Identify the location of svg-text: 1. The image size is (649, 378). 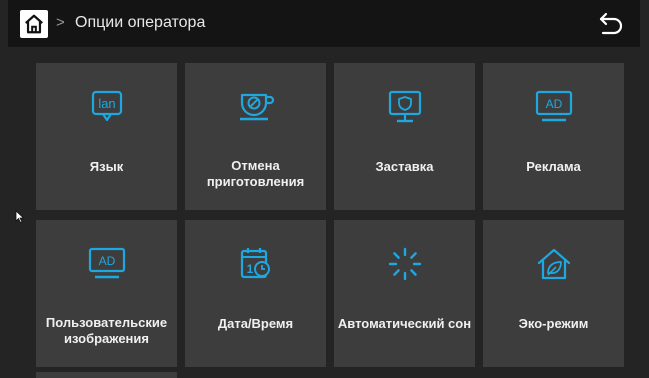
(249, 269).